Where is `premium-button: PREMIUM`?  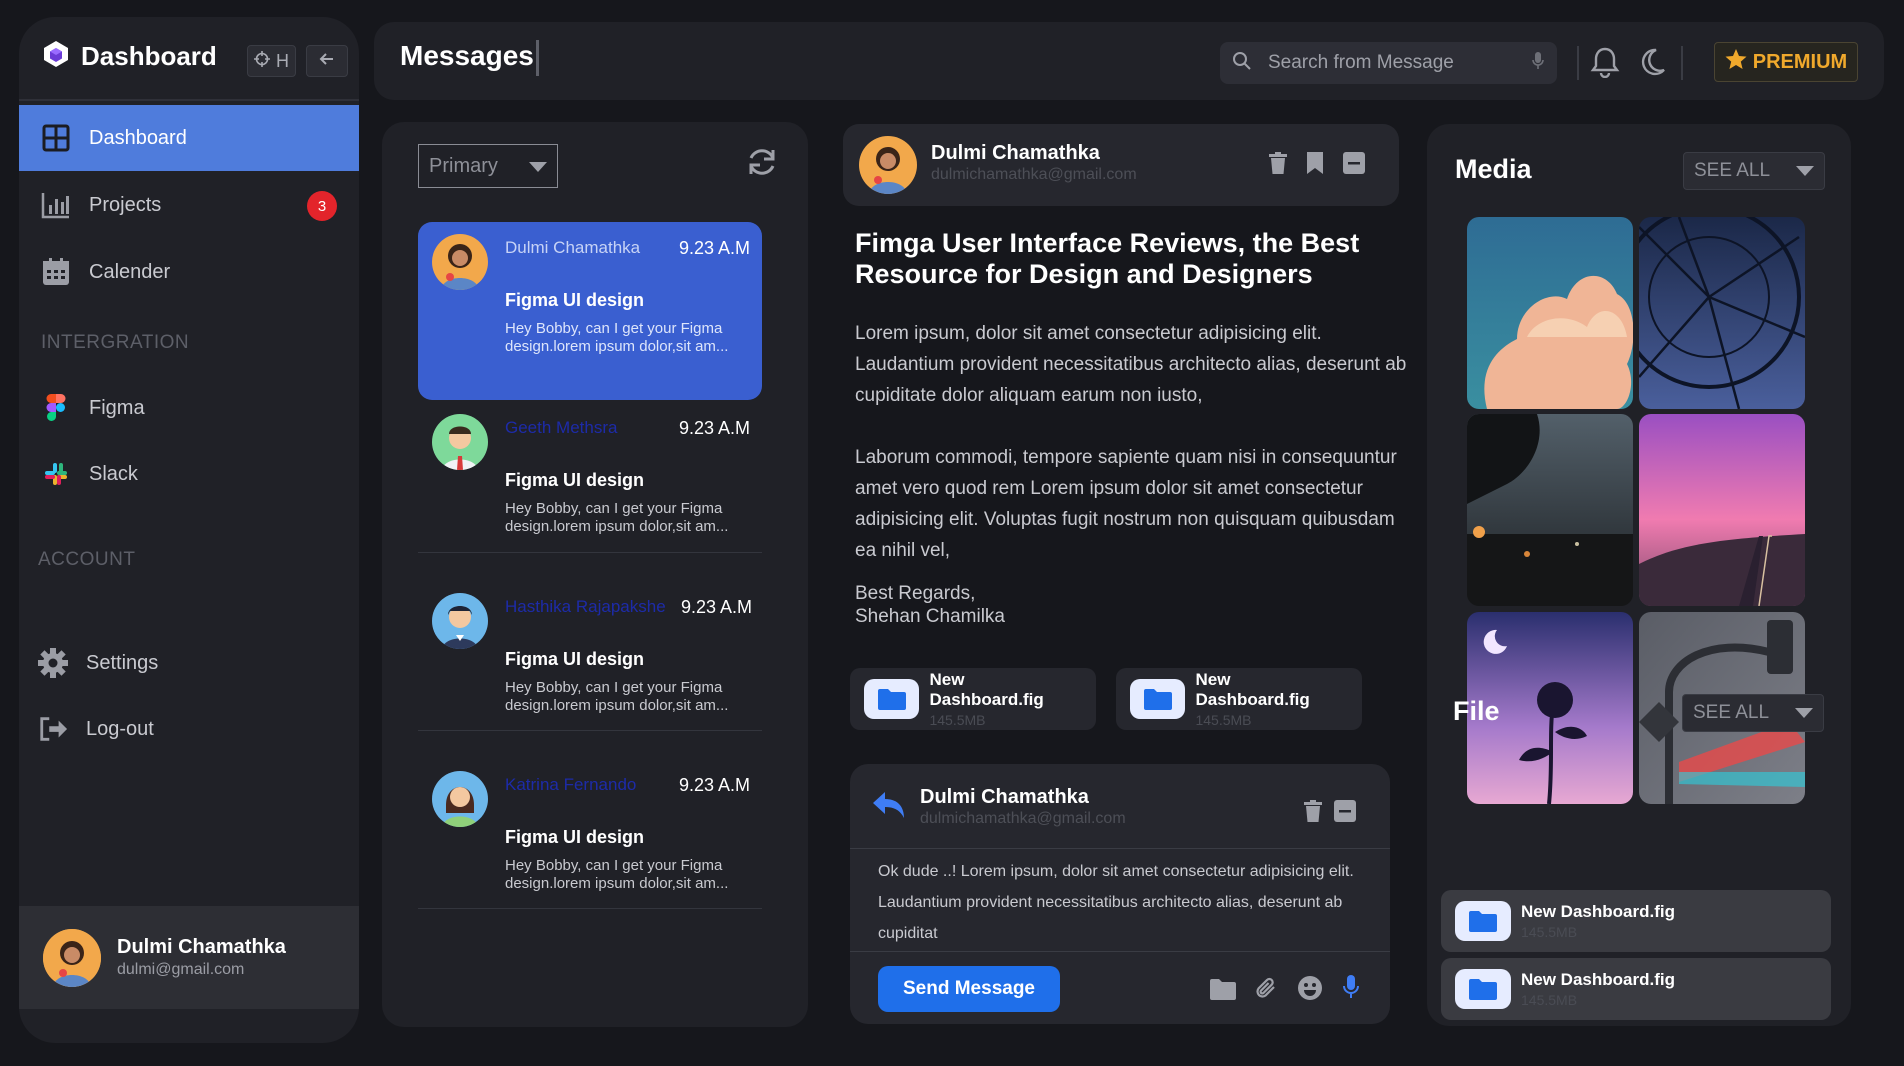 premium-button: PREMIUM is located at coordinates (1786, 62).